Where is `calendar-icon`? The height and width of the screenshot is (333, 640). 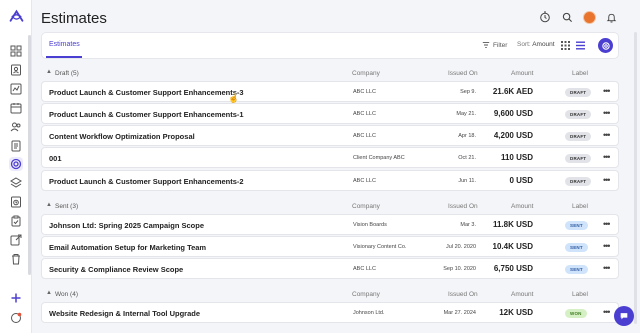 calendar-icon is located at coordinates (16, 108).